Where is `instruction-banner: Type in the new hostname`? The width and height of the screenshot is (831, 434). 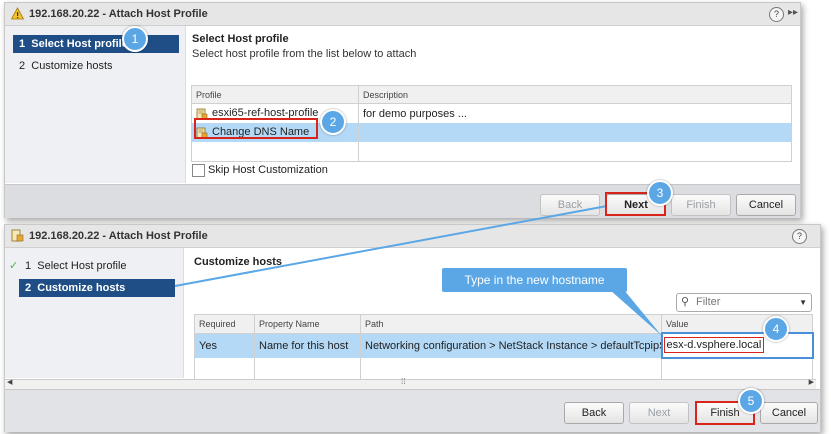 instruction-banner: Type in the new hostname is located at coordinates (534, 280).